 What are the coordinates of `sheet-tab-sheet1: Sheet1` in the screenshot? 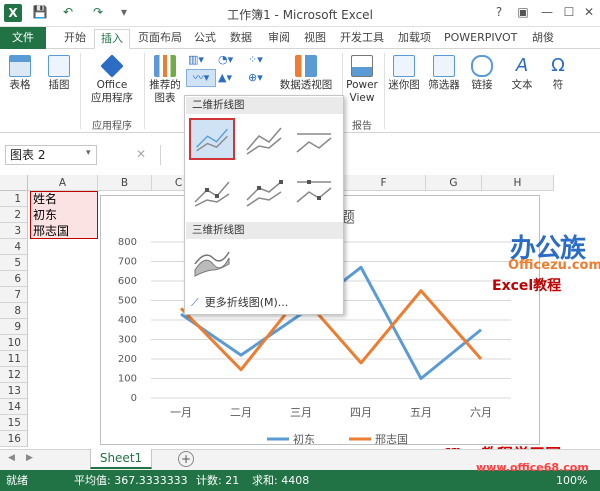 It's located at (121, 459).